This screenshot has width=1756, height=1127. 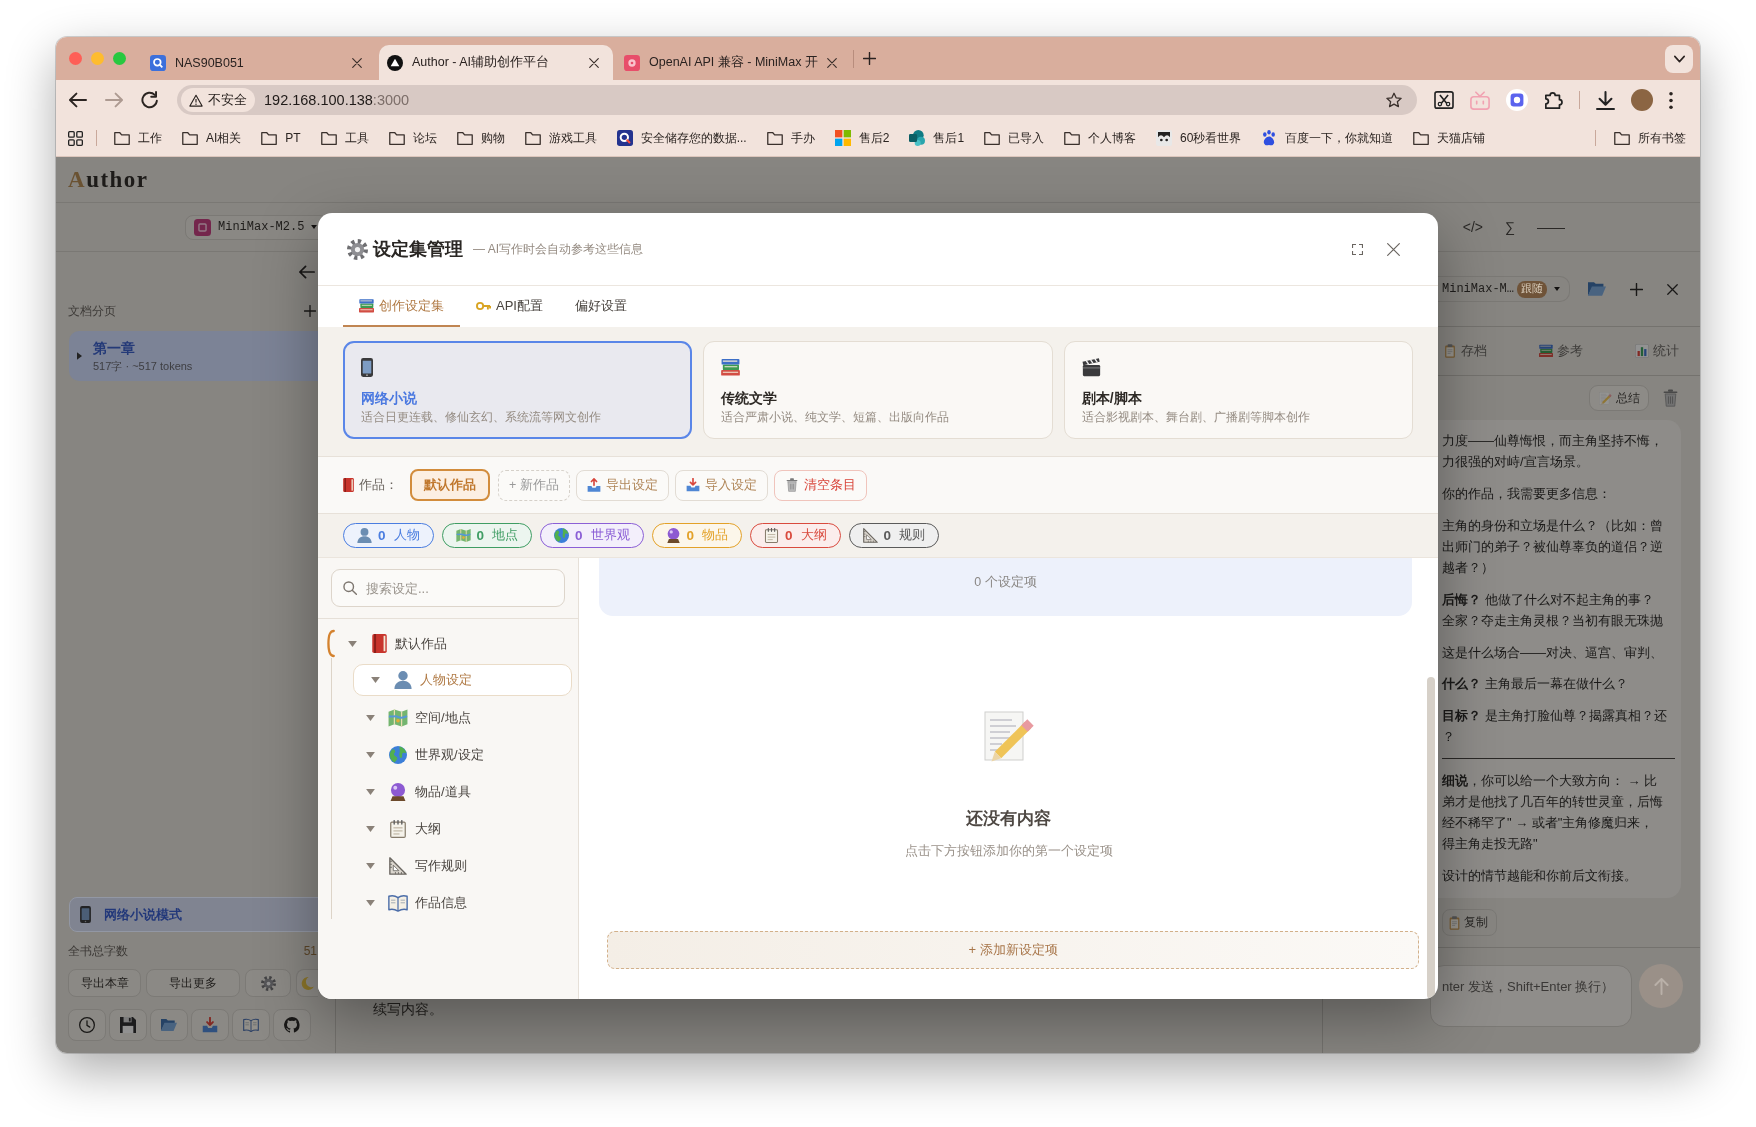 I want to click on mode-card-title: 传统文学, so click(x=749, y=398).